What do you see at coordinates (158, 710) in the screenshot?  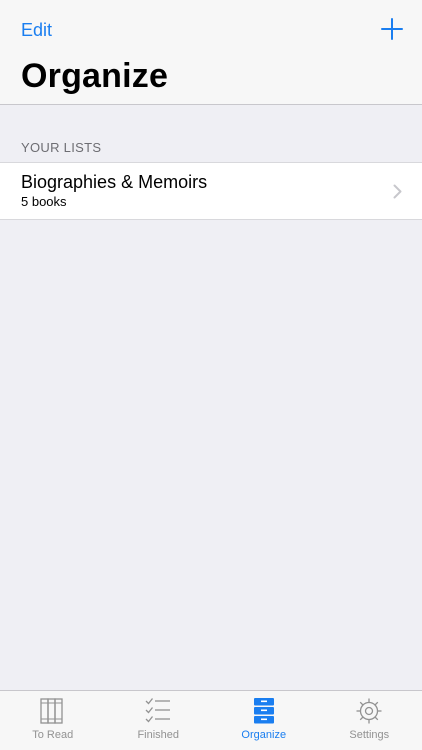 I see `checklist-icon` at bounding box center [158, 710].